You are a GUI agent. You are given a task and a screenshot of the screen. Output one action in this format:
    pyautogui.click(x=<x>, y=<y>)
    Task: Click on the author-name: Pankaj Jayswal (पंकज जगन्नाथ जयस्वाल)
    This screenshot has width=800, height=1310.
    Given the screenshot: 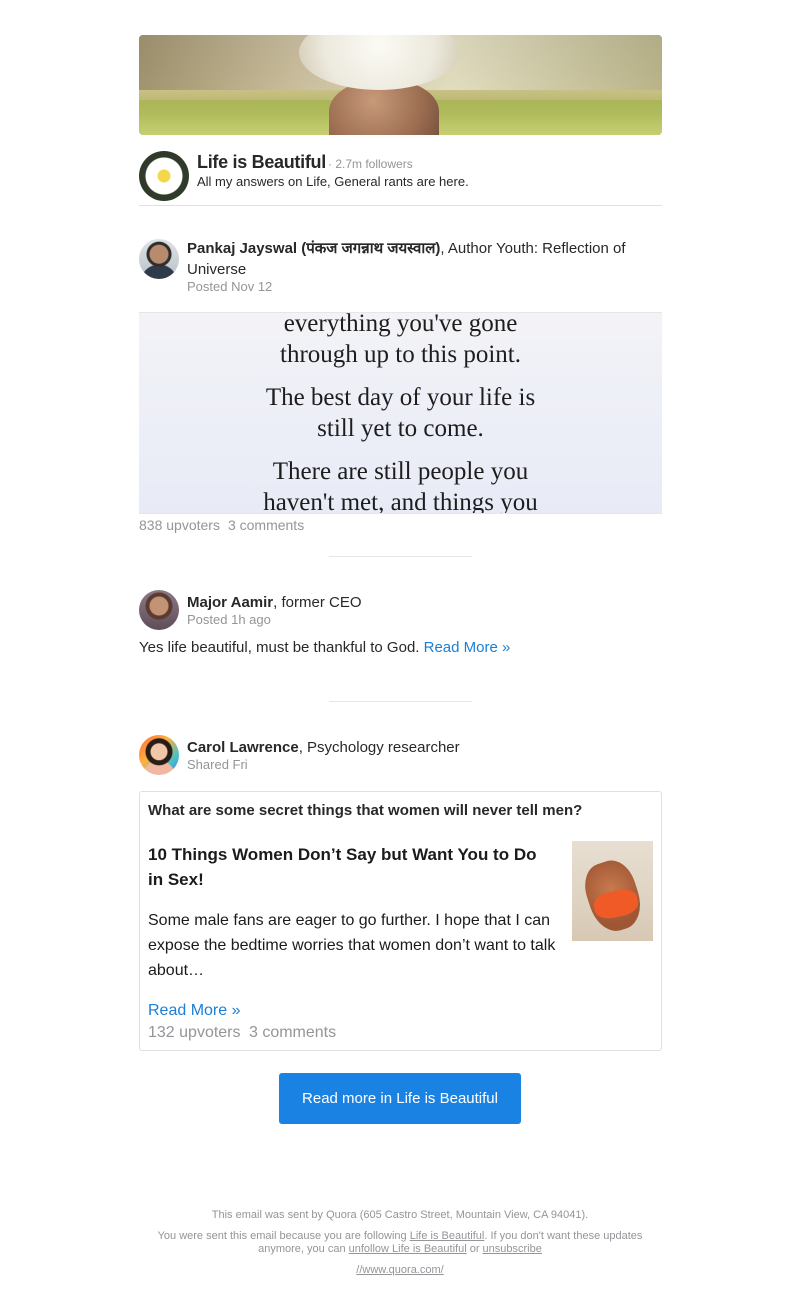 What is the action you would take?
    pyautogui.click(x=313, y=248)
    